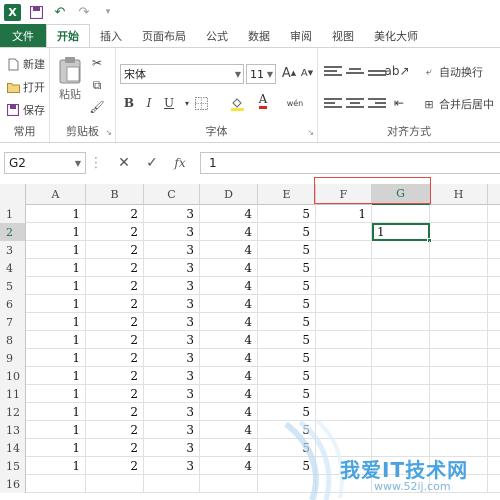 This screenshot has height=500, width=500. Describe the element at coordinates (172, 268) in the screenshot. I see `cell-c4: 3` at that location.